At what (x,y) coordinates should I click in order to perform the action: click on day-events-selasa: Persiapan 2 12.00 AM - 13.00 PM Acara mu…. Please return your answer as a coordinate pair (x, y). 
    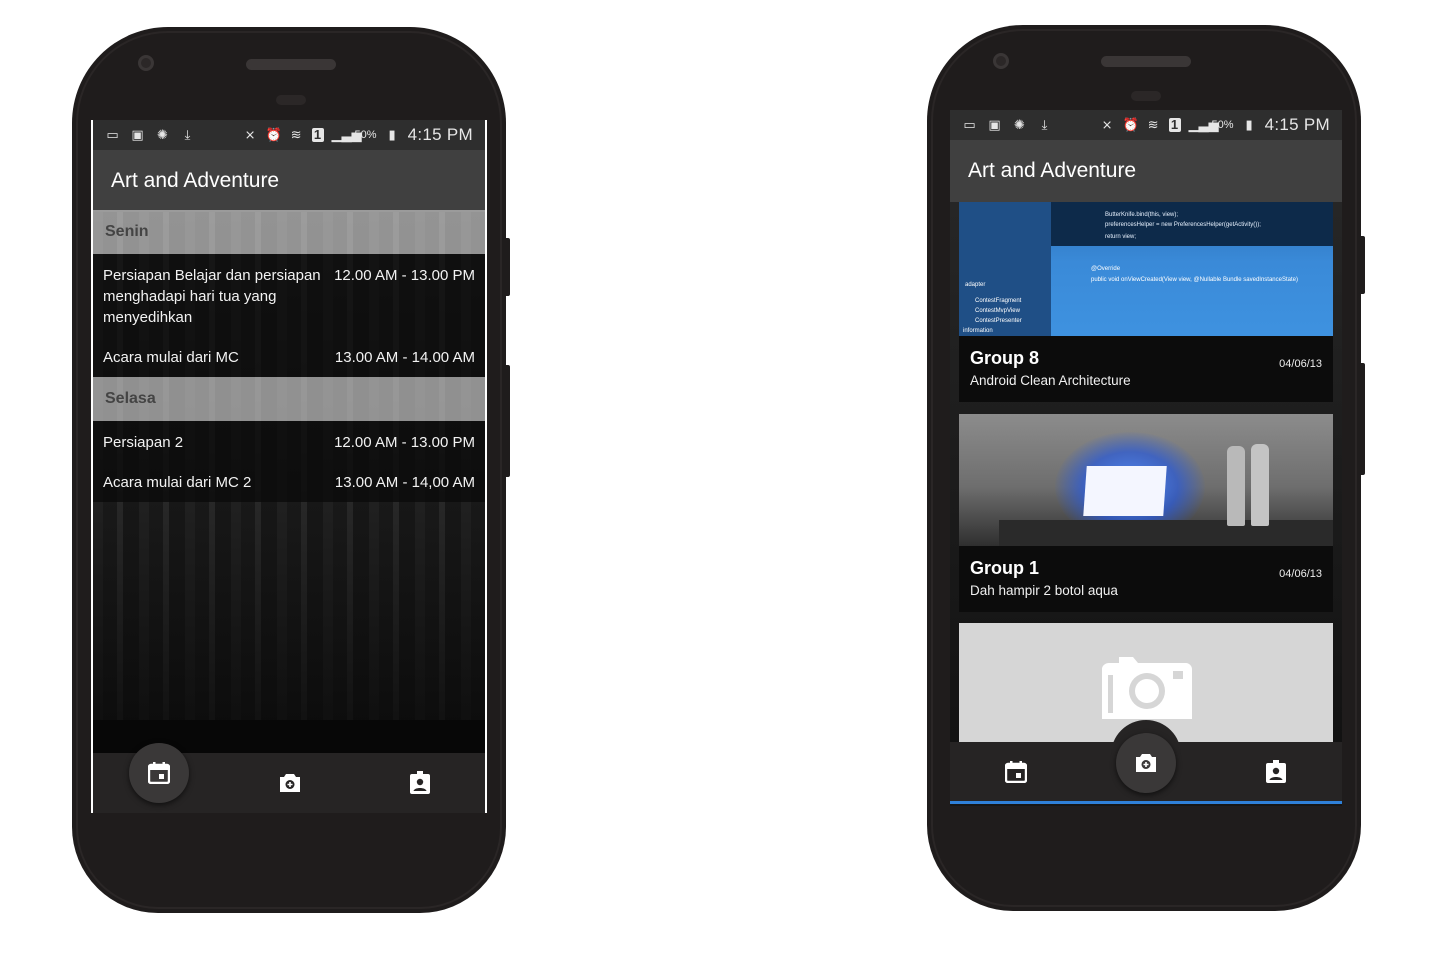
    Looking at the image, I should click on (289, 461).